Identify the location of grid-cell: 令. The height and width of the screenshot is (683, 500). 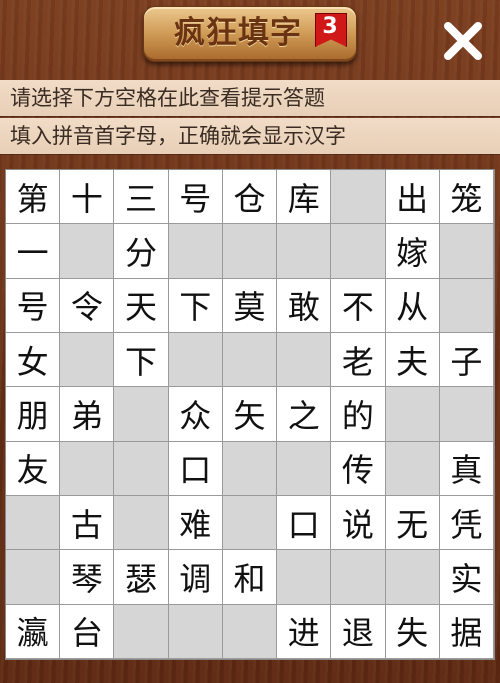
(87, 305).